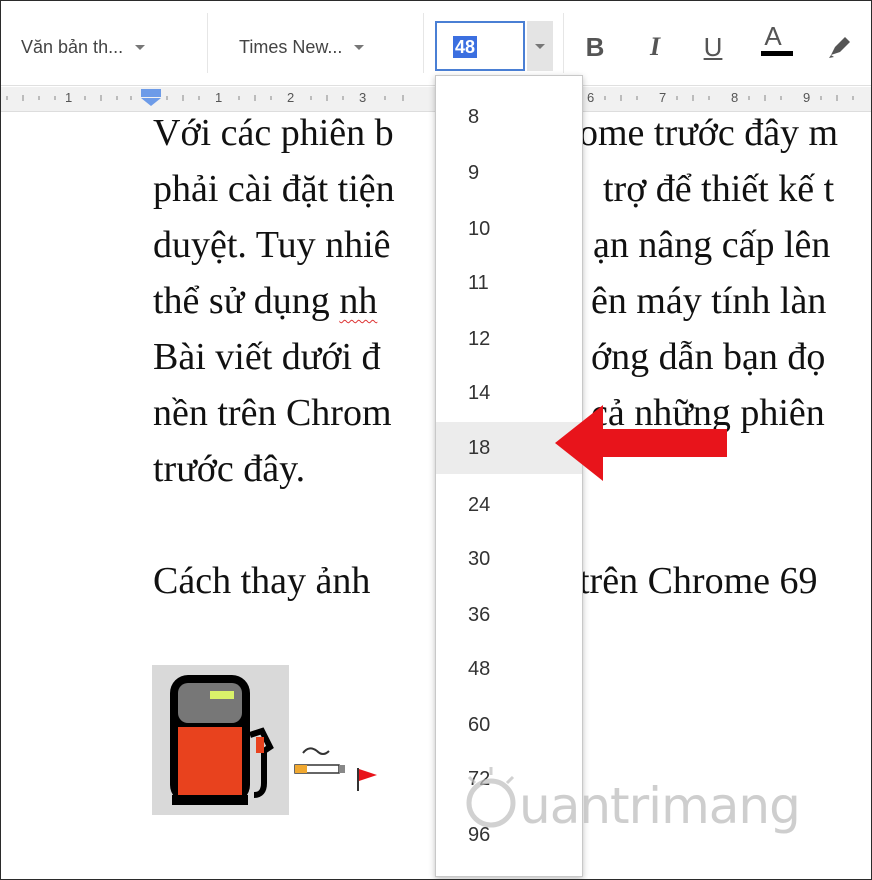 This screenshot has height=880, width=872. I want to click on doc-text-line: ên máy tính làn, so click(709, 301).